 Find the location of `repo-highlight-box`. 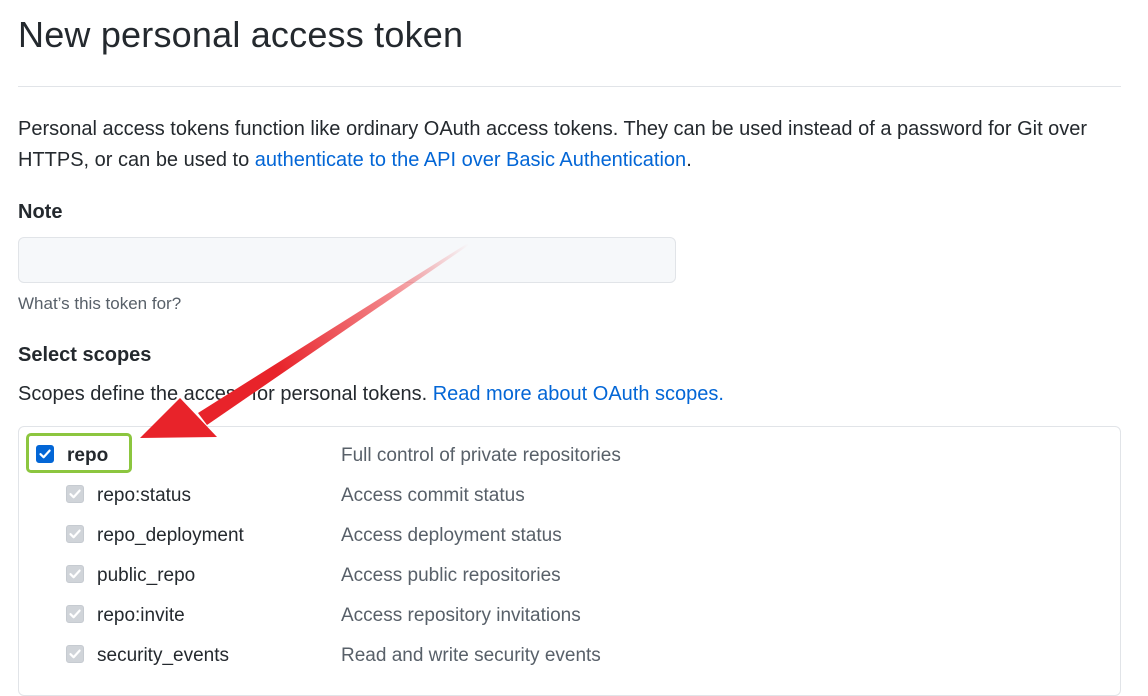

repo-highlight-box is located at coordinates (79, 453).